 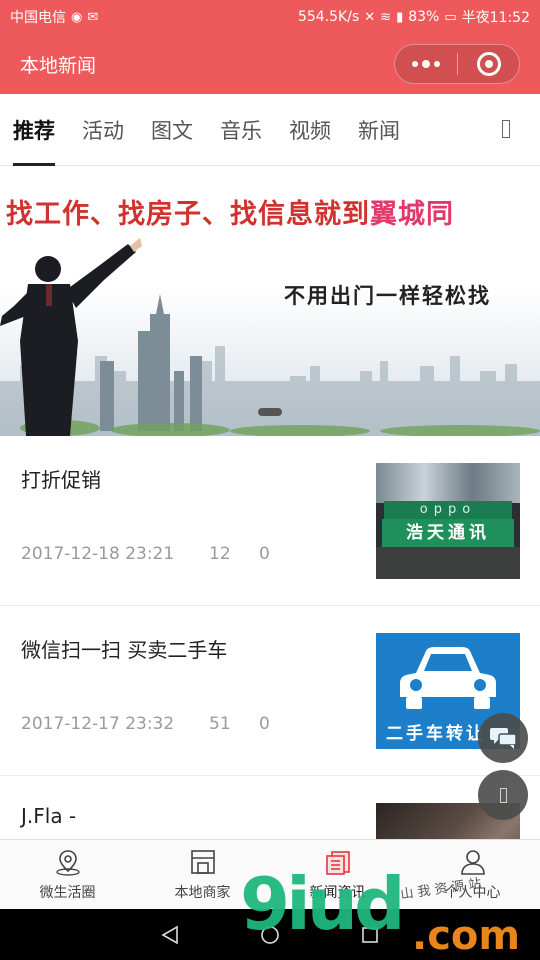 I want to click on tab-music: 音乐, so click(x=241, y=130).